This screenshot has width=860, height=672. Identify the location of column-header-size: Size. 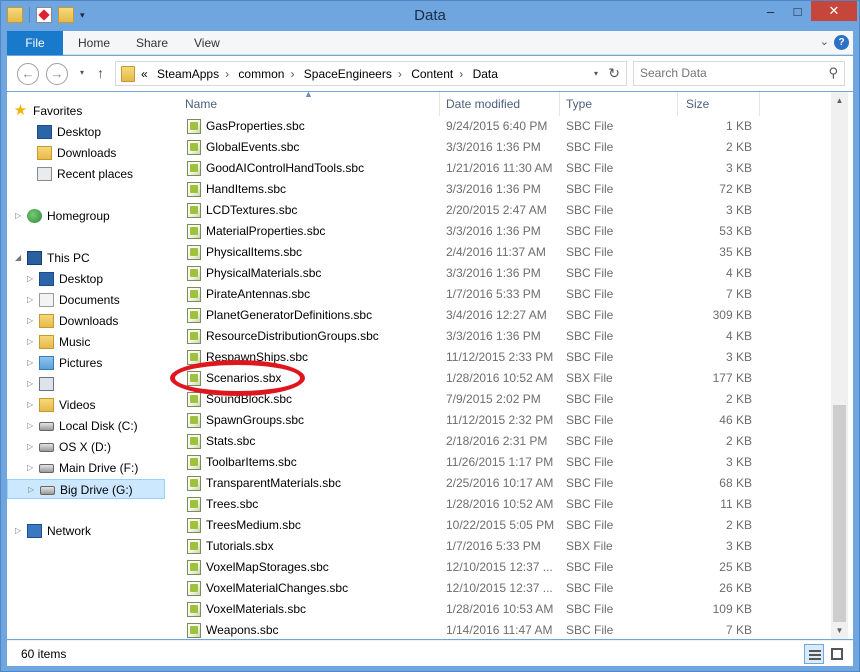
(697, 104).